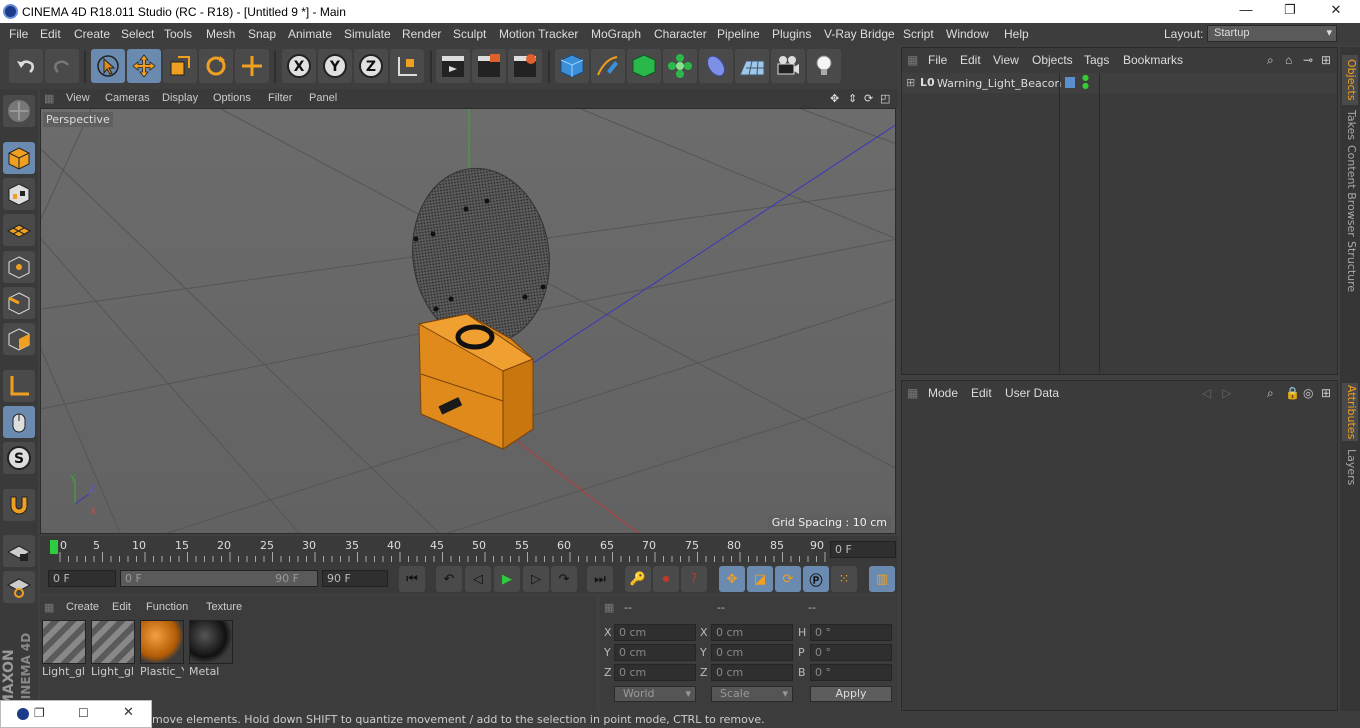  I want to click on maximize-button: ❐, so click(1290, 11).